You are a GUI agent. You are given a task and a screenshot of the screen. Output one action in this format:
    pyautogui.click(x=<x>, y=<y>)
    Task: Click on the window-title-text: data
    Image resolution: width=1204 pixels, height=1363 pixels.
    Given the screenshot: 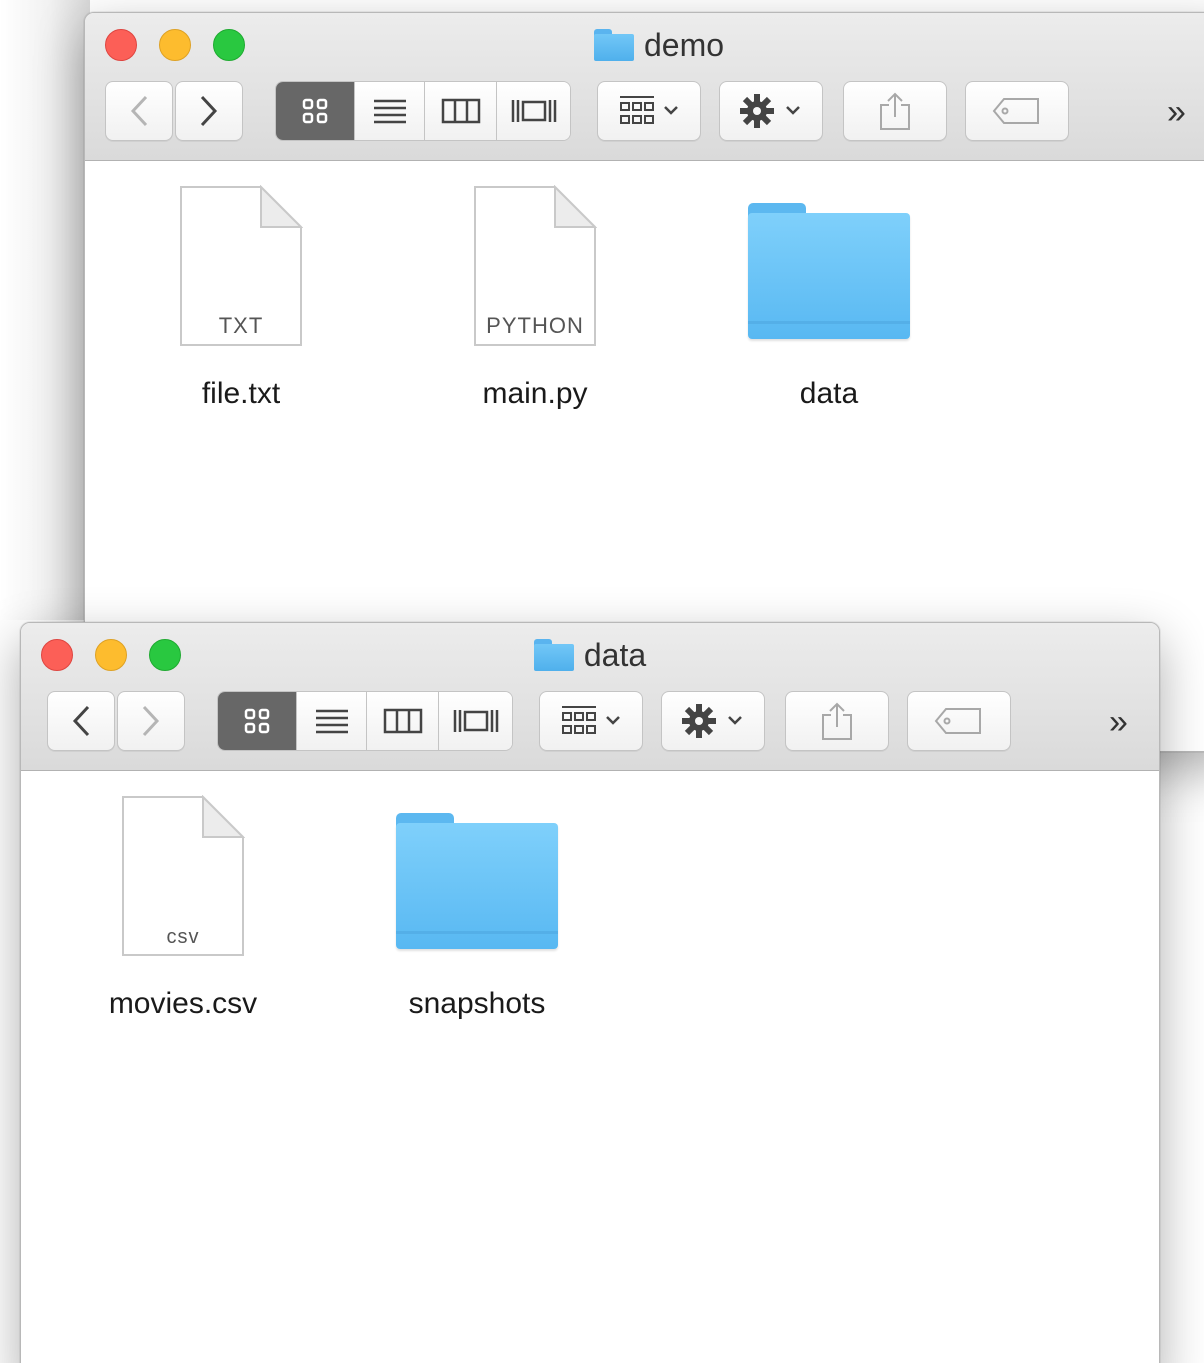 What is the action you would take?
    pyautogui.click(x=615, y=654)
    